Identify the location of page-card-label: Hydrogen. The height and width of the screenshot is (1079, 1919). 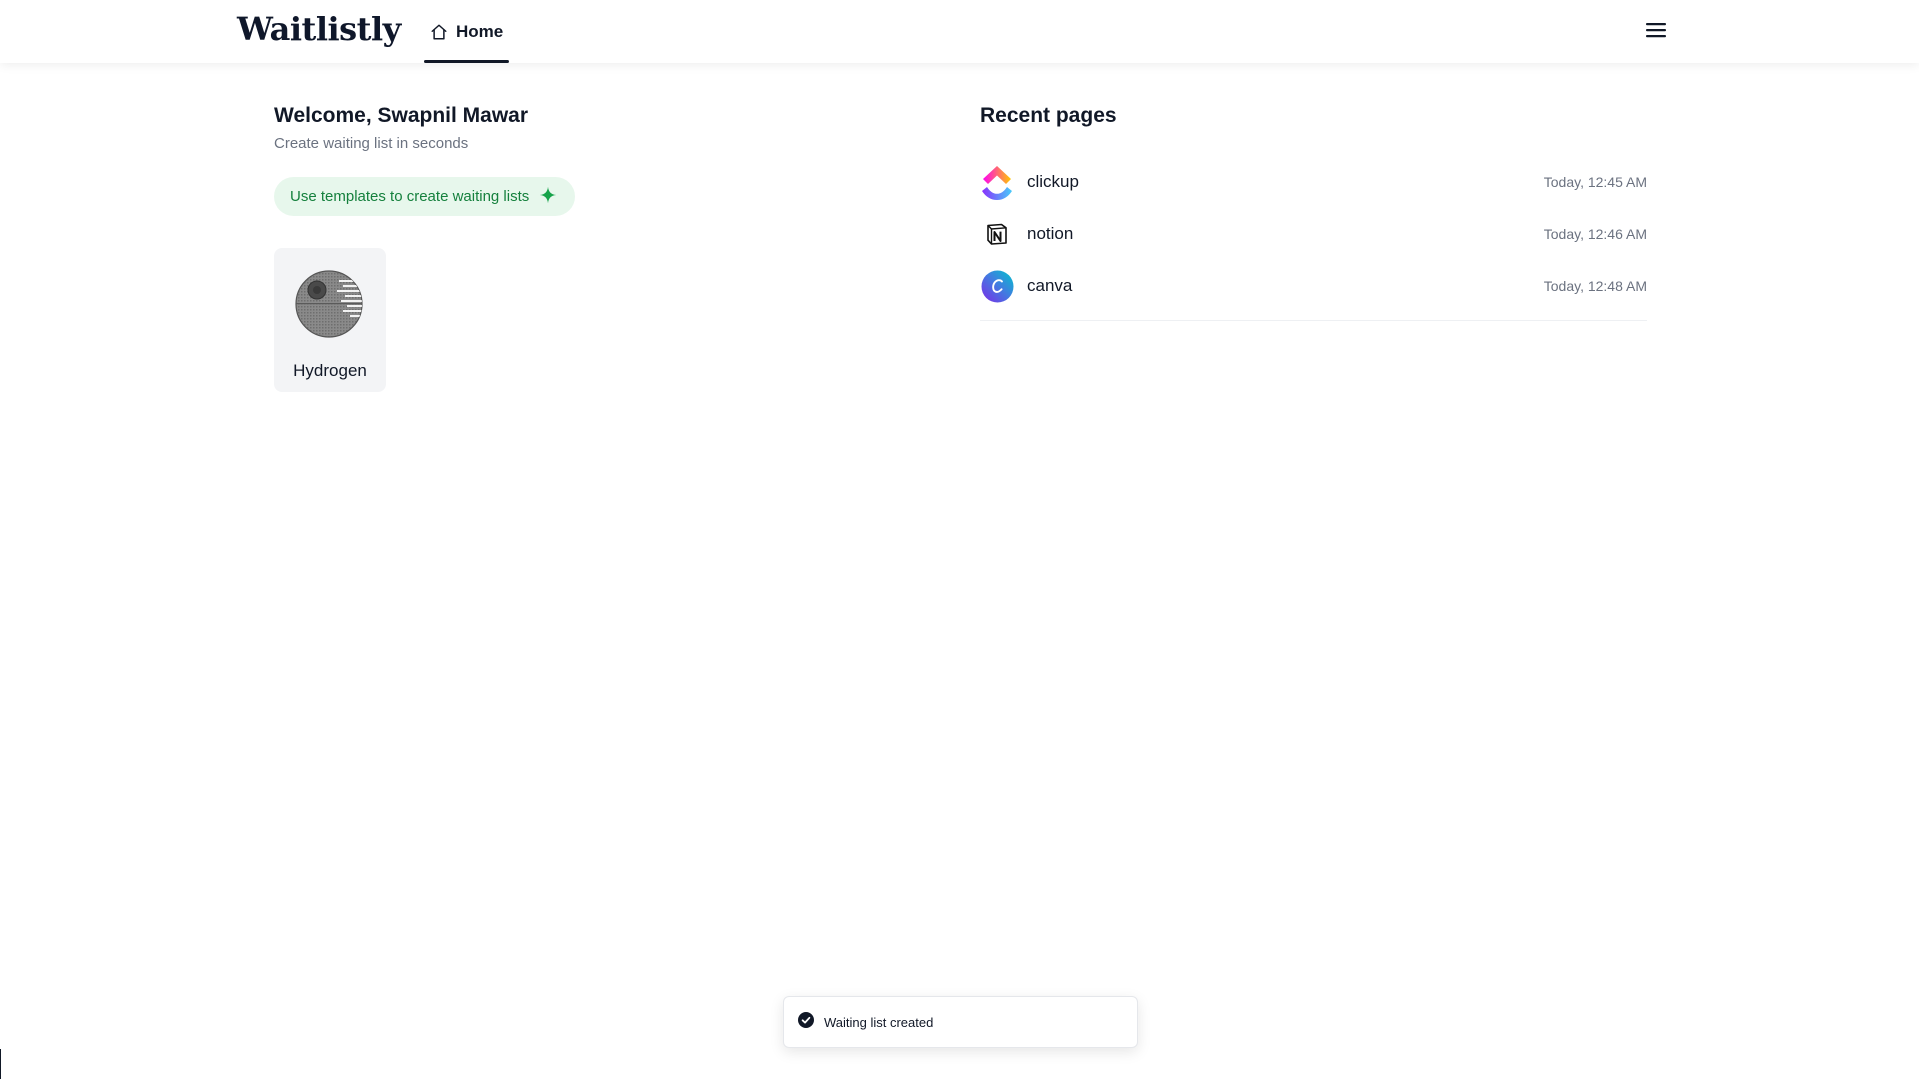
(330, 370).